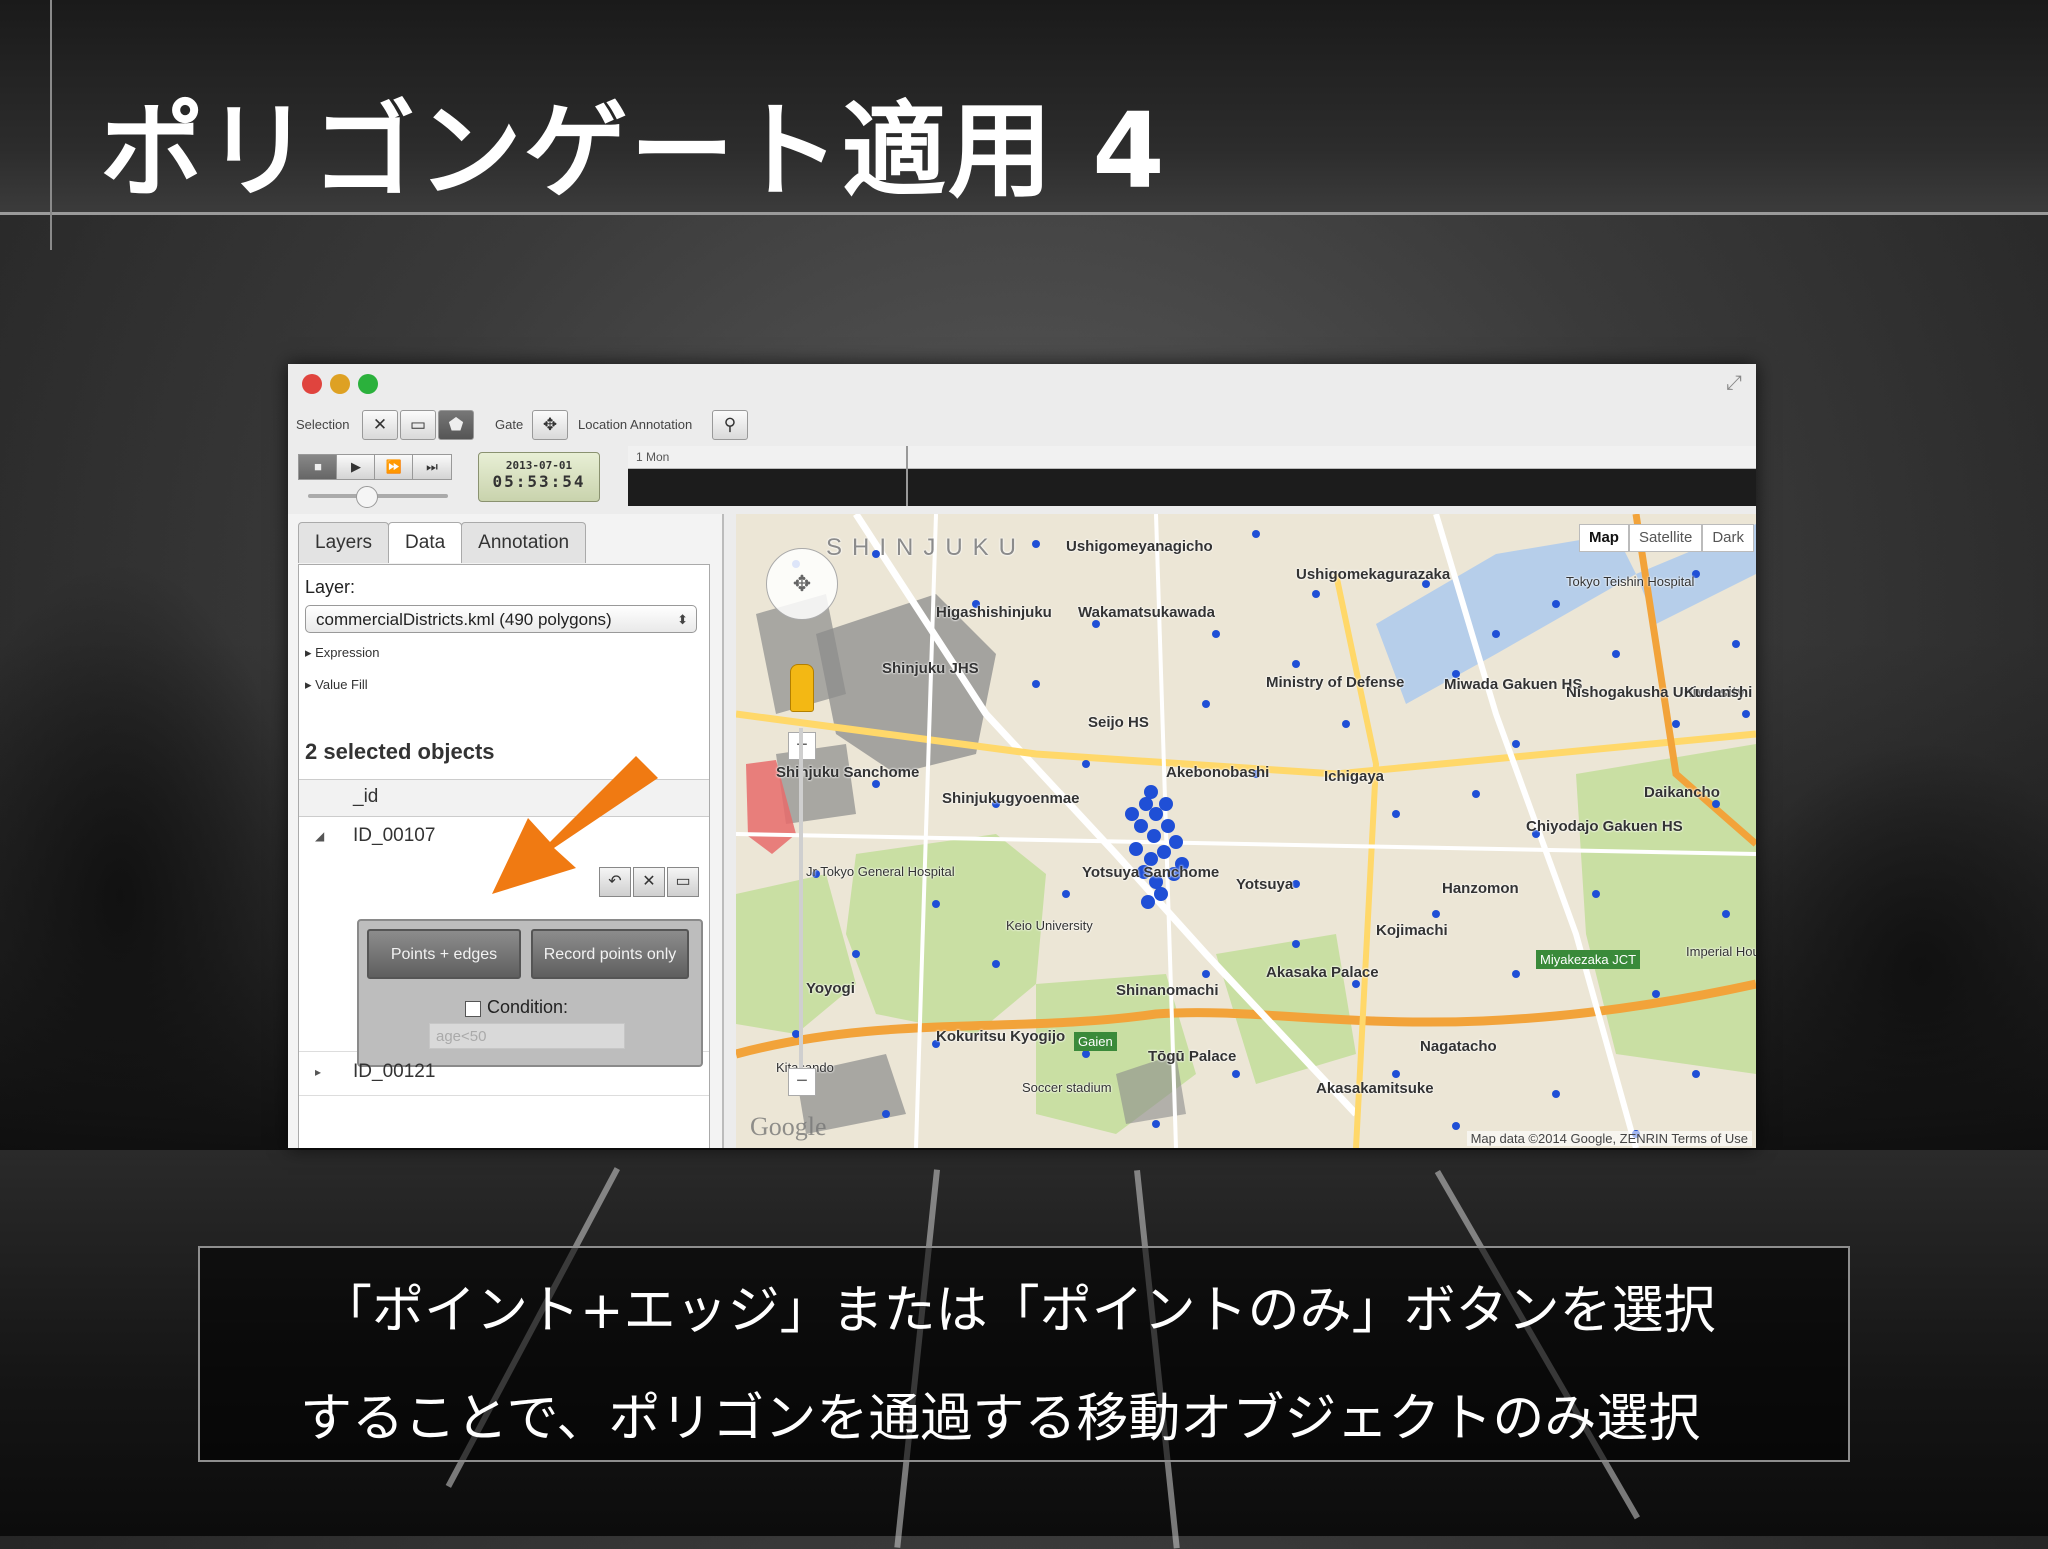  Describe the element at coordinates (1630, 581) in the screenshot. I see `map-label-tokyo-teishin: Tokyo Teishin Hospital` at that location.